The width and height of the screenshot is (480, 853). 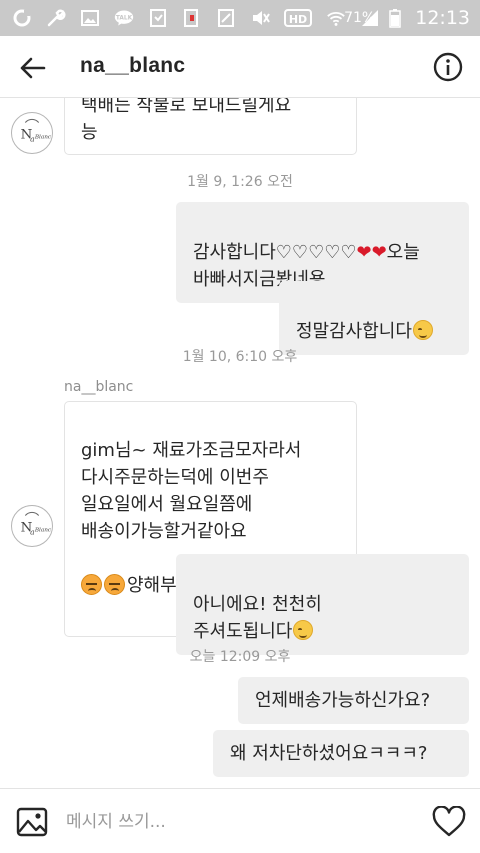 What do you see at coordinates (236, 822) in the screenshot?
I see `message-input` at bounding box center [236, 822].